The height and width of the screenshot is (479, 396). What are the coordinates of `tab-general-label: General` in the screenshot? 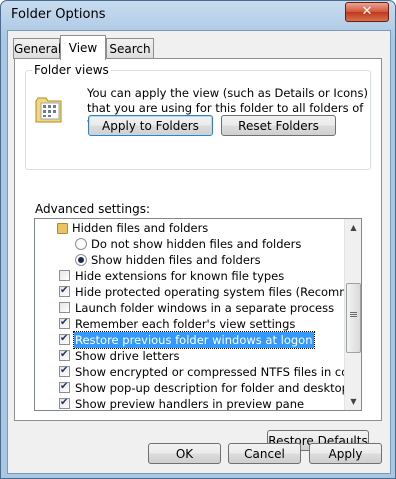 It's located at (38, 49).